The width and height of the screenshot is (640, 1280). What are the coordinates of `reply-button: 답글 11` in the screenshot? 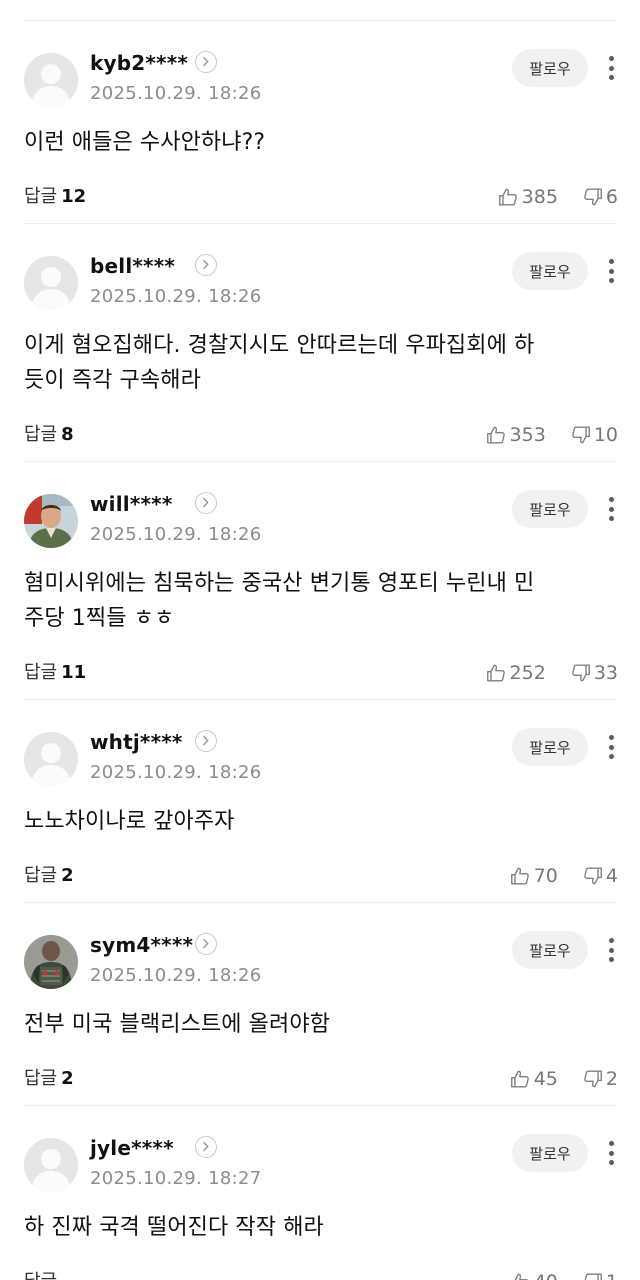 It's located at (55, 673).